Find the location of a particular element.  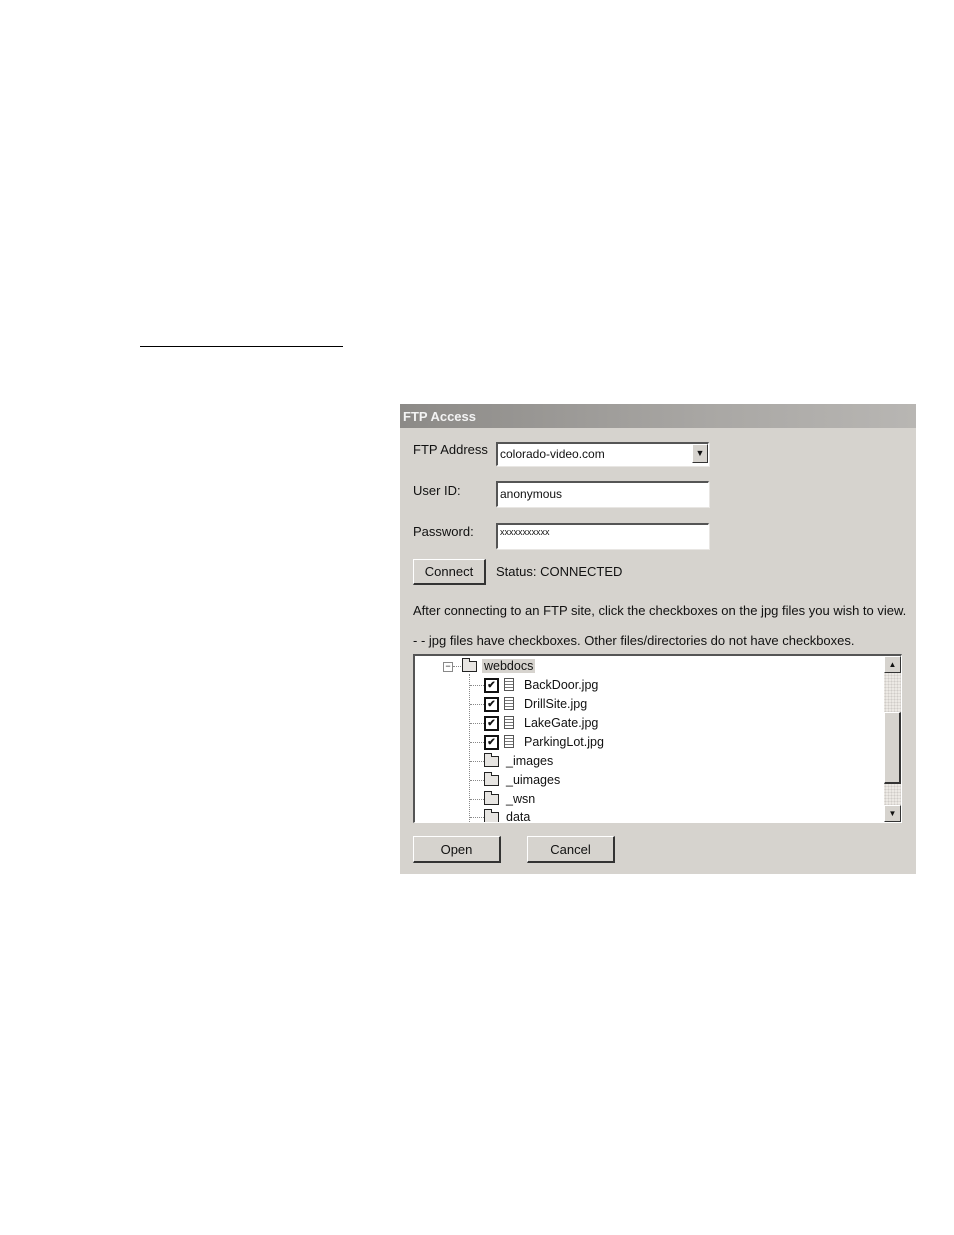

checkbox-drillsite: ✔ is located at coordinates (491, 704).